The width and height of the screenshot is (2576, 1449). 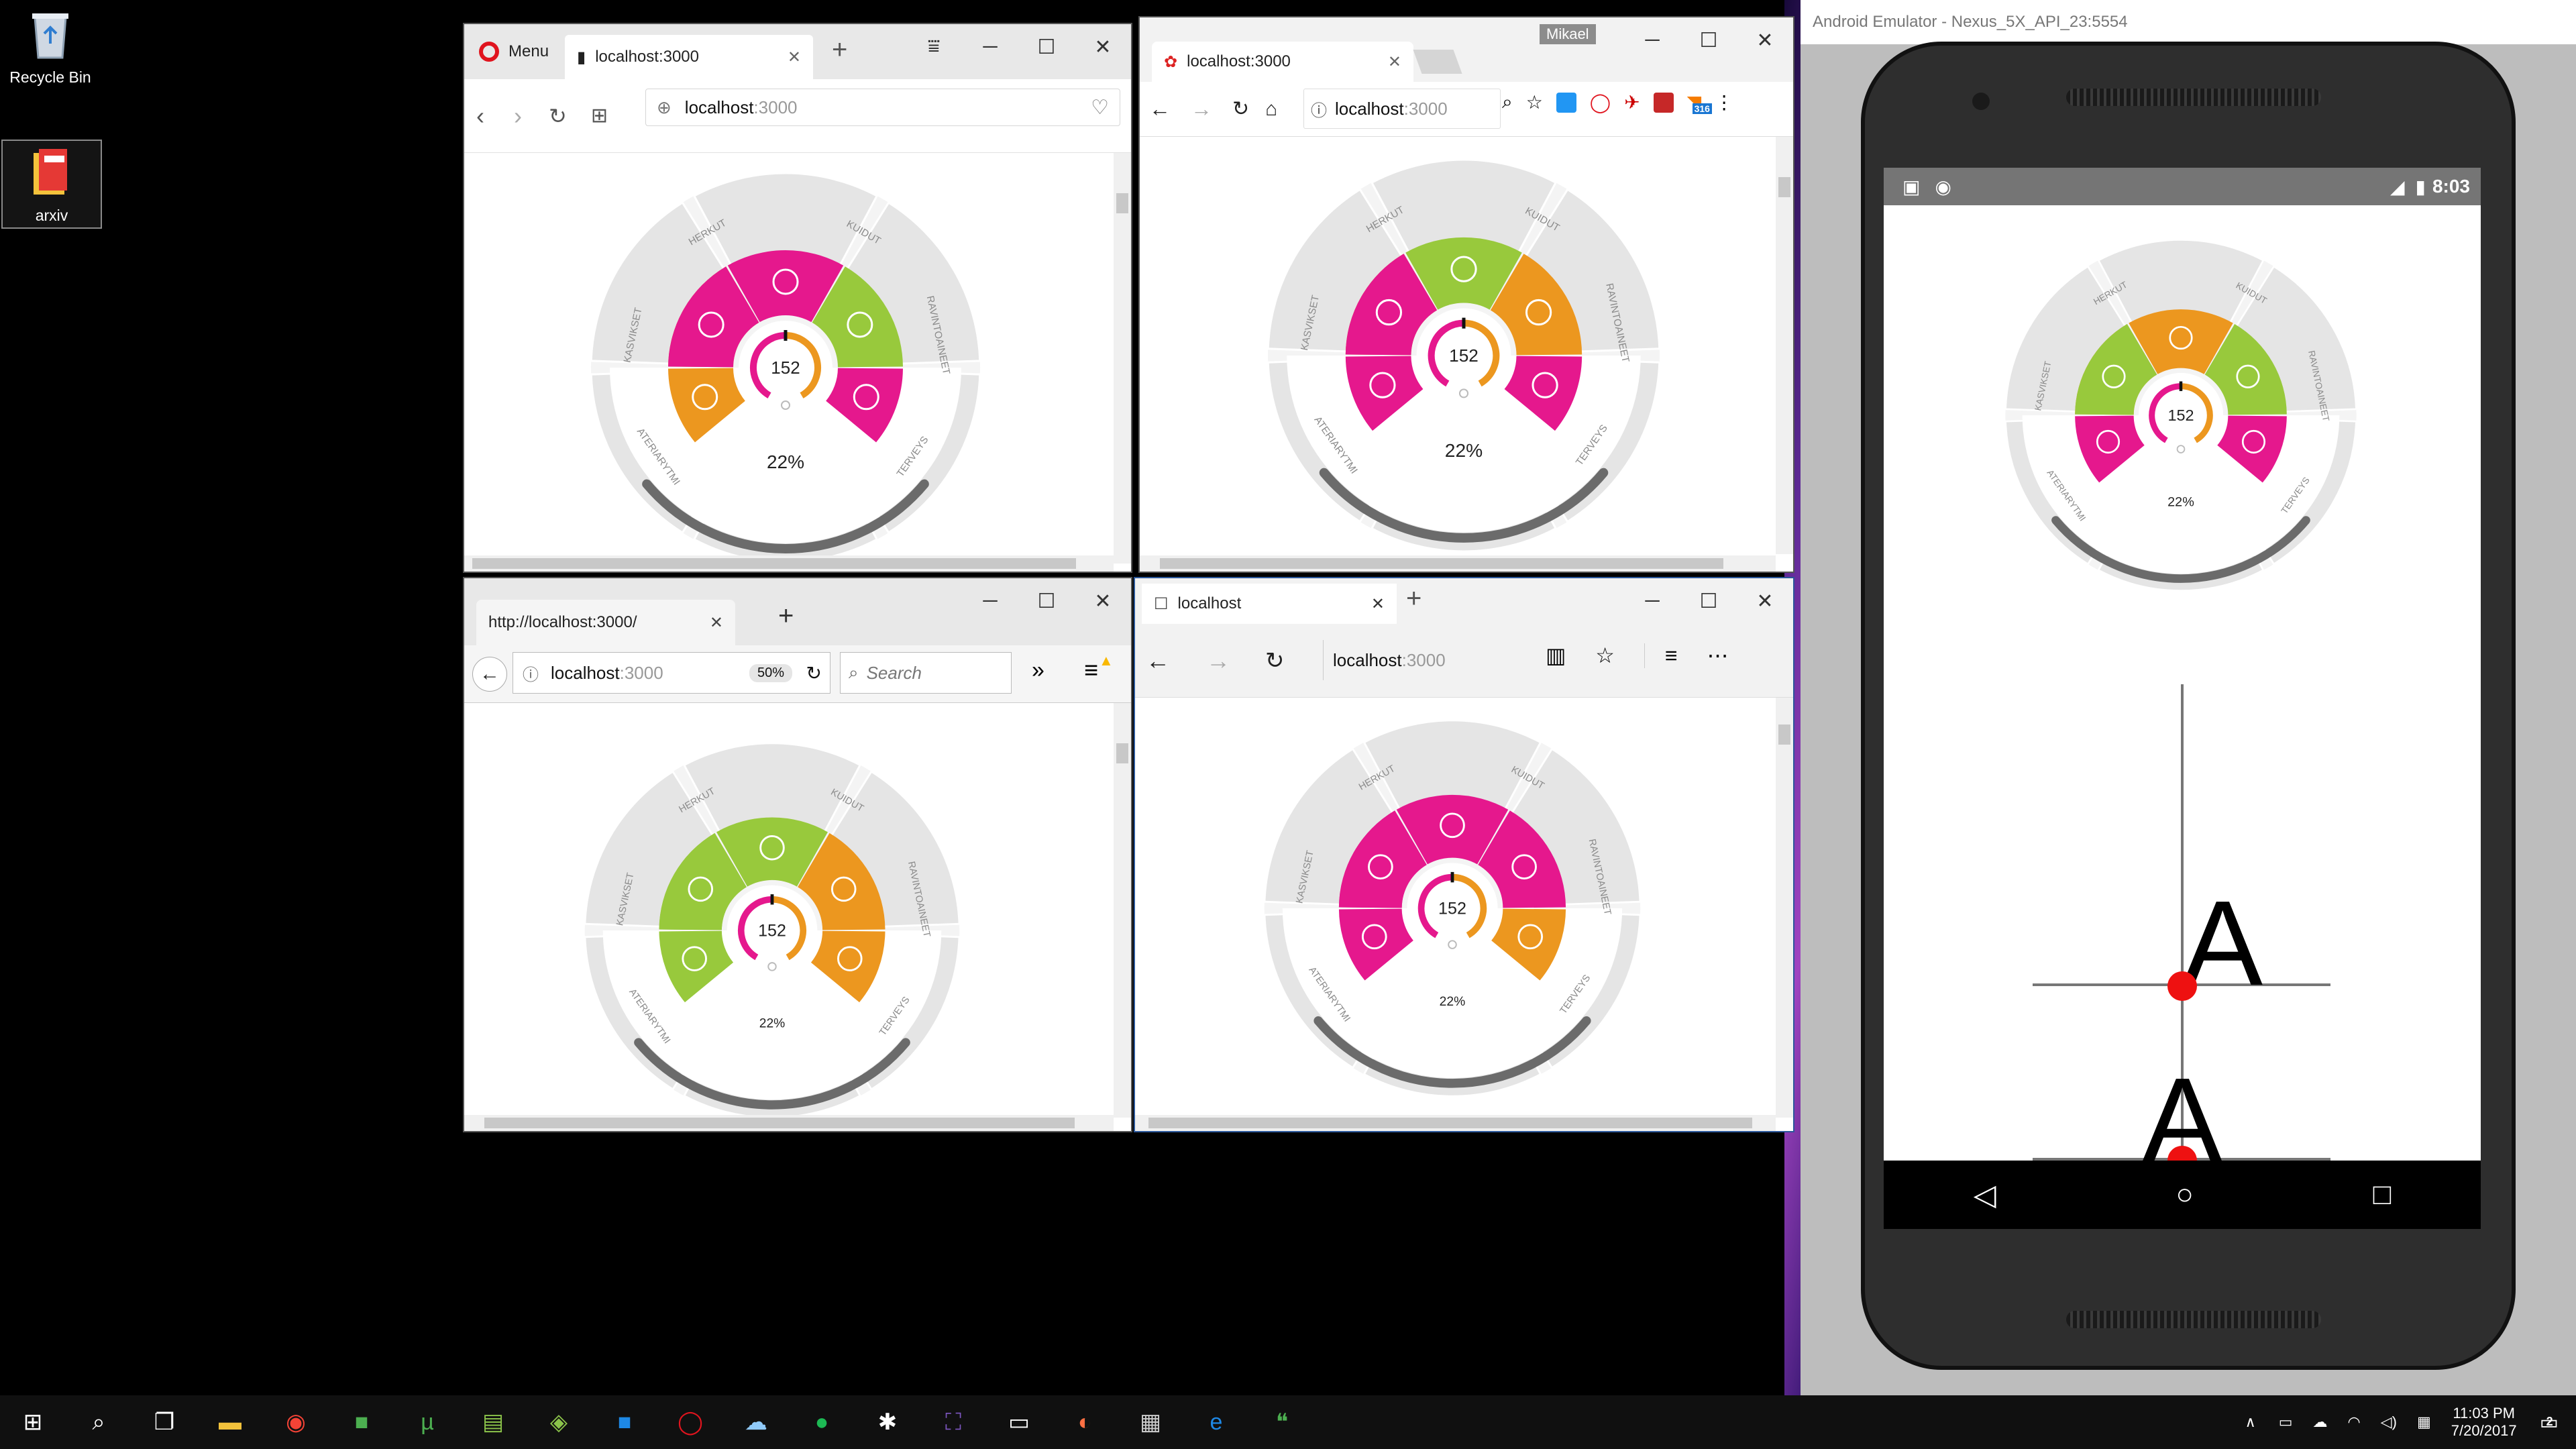 What do you see at coordinates (51, 184) in the screenshot?
I see `desktop-icon-folder: arxiv` at bounding box center [51, 184].